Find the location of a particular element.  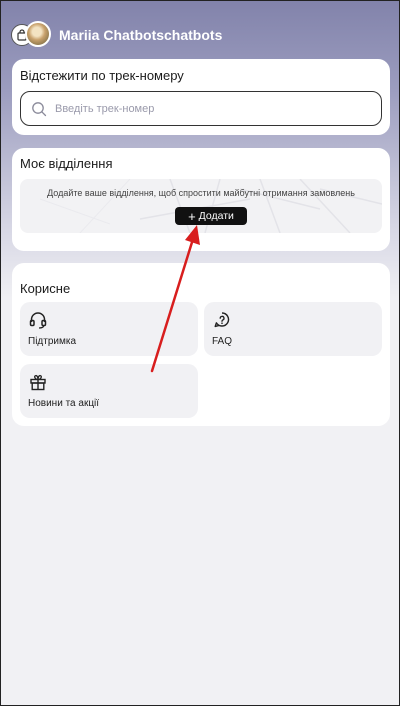

app-header: Mariia Chatbotschatbots is located at coordinates (116, 35).